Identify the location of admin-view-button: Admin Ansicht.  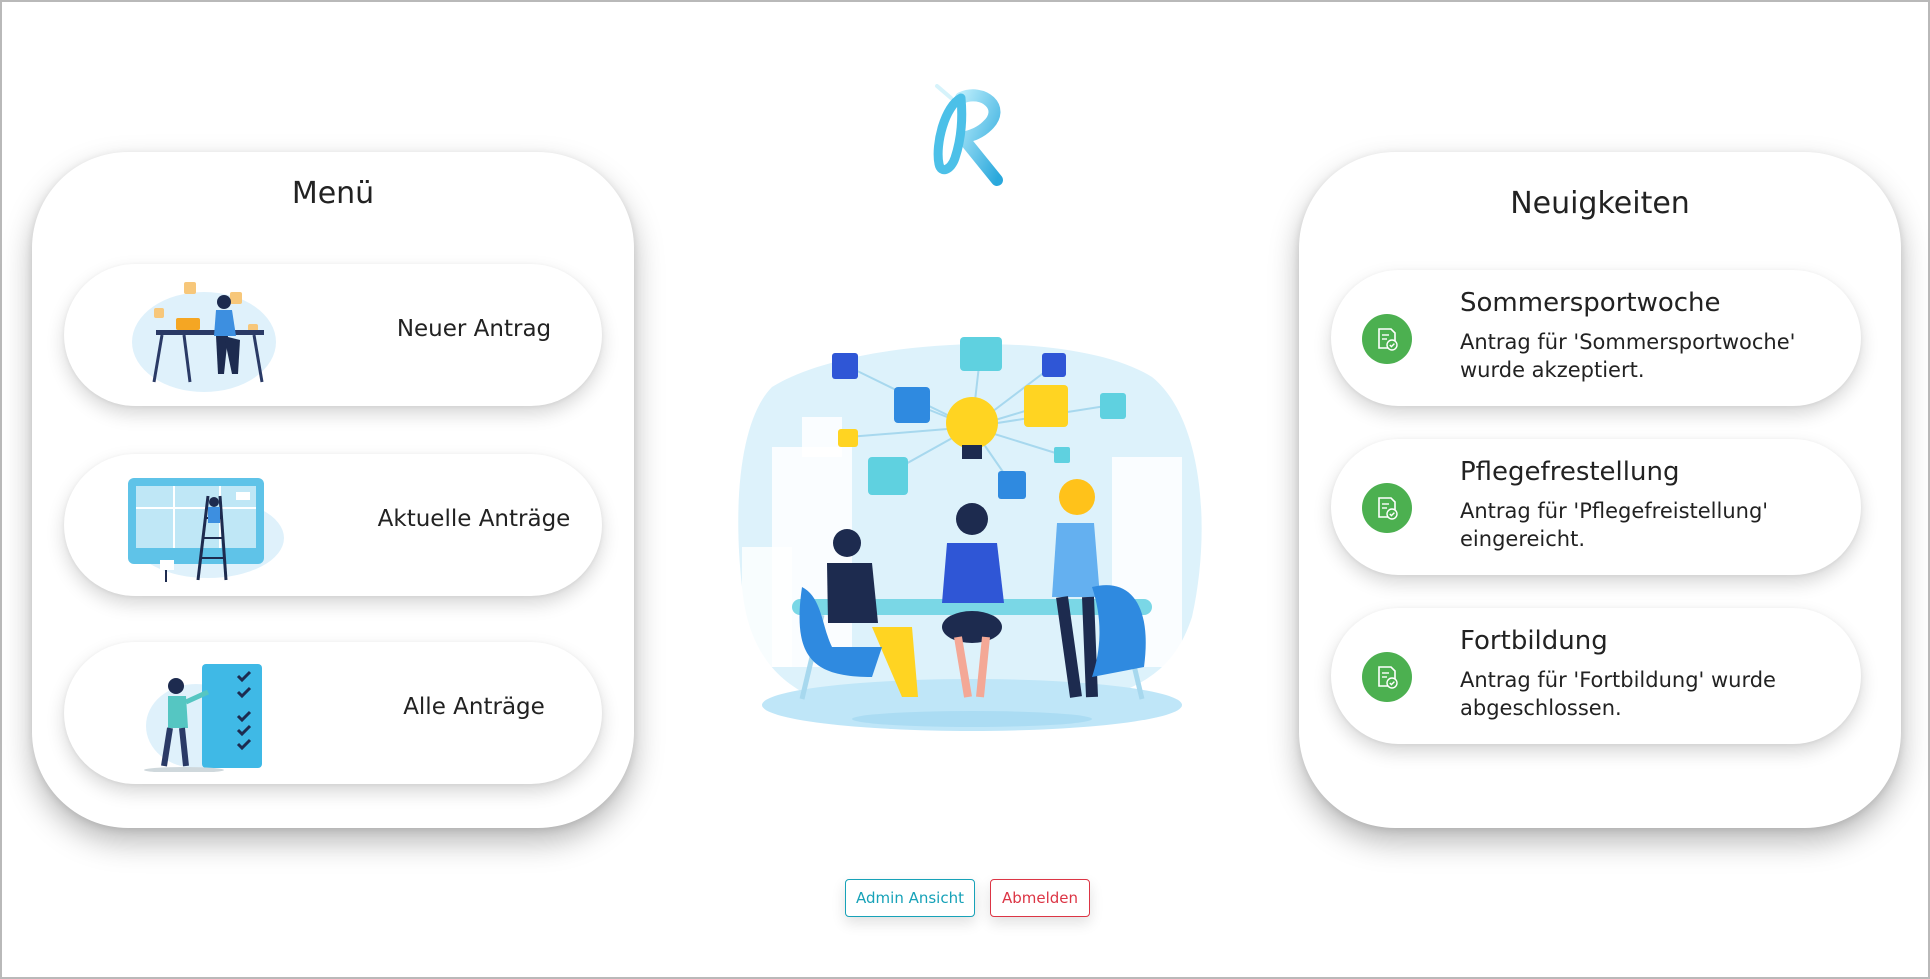
(910, 898).